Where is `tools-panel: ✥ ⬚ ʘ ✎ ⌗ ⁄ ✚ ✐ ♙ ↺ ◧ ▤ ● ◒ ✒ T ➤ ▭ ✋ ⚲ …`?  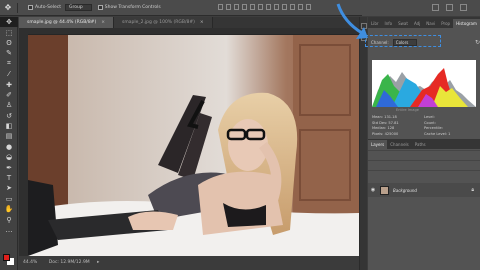 tools-panel: ✥ ⬚ ʘ ✎ ⌗ ⁄ ✚ ✐ ♙ ↺ ◧ ▤ ● ◒ ✒ T ➤ ▭ ✋ ⚲ … is located at coordinates (9, 143).